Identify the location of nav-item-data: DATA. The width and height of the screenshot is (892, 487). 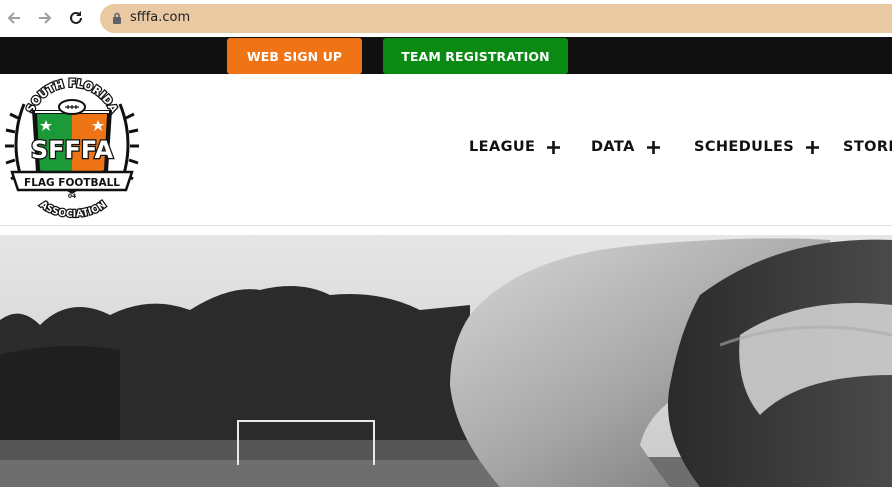
(625, 147).